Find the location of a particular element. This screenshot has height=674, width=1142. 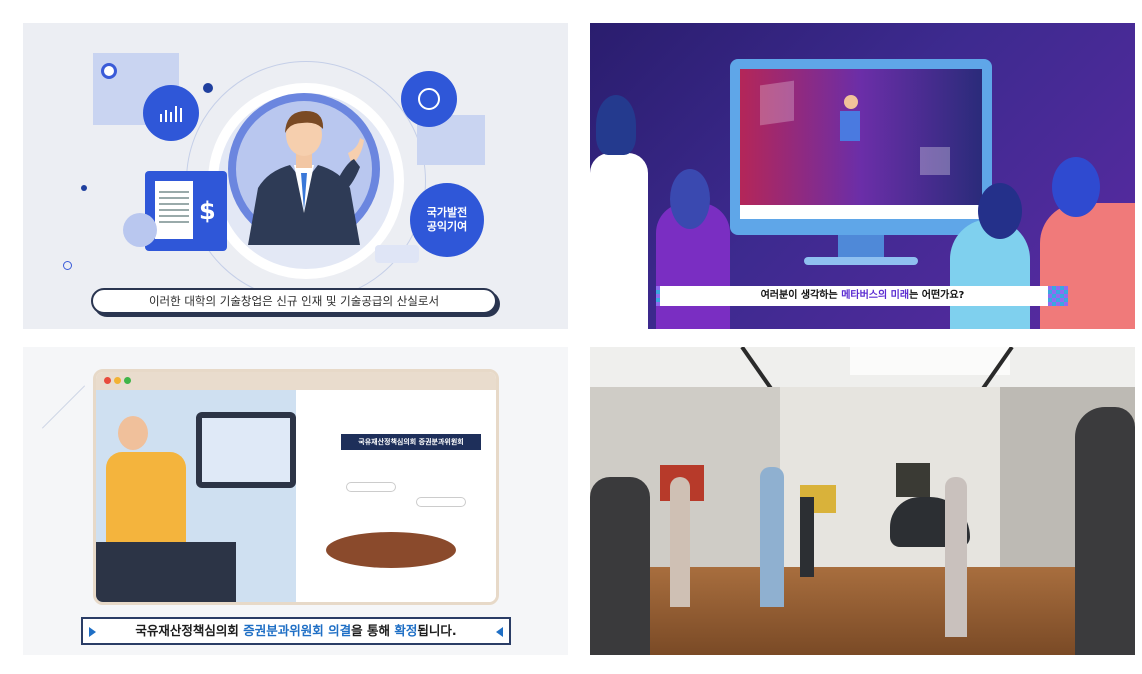

caption-text: 됩니다. is located at coordinates (437, 630).